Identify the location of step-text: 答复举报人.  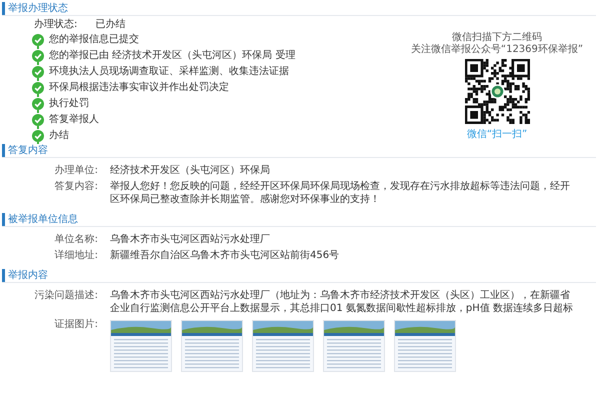
(74, 119).